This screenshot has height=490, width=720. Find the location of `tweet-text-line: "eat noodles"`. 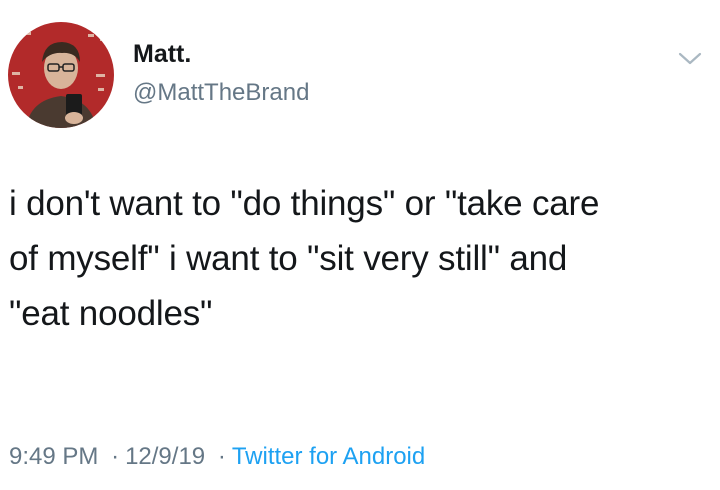

tweet-text-line: "eat noodles" is located at coordinates (111, 313).